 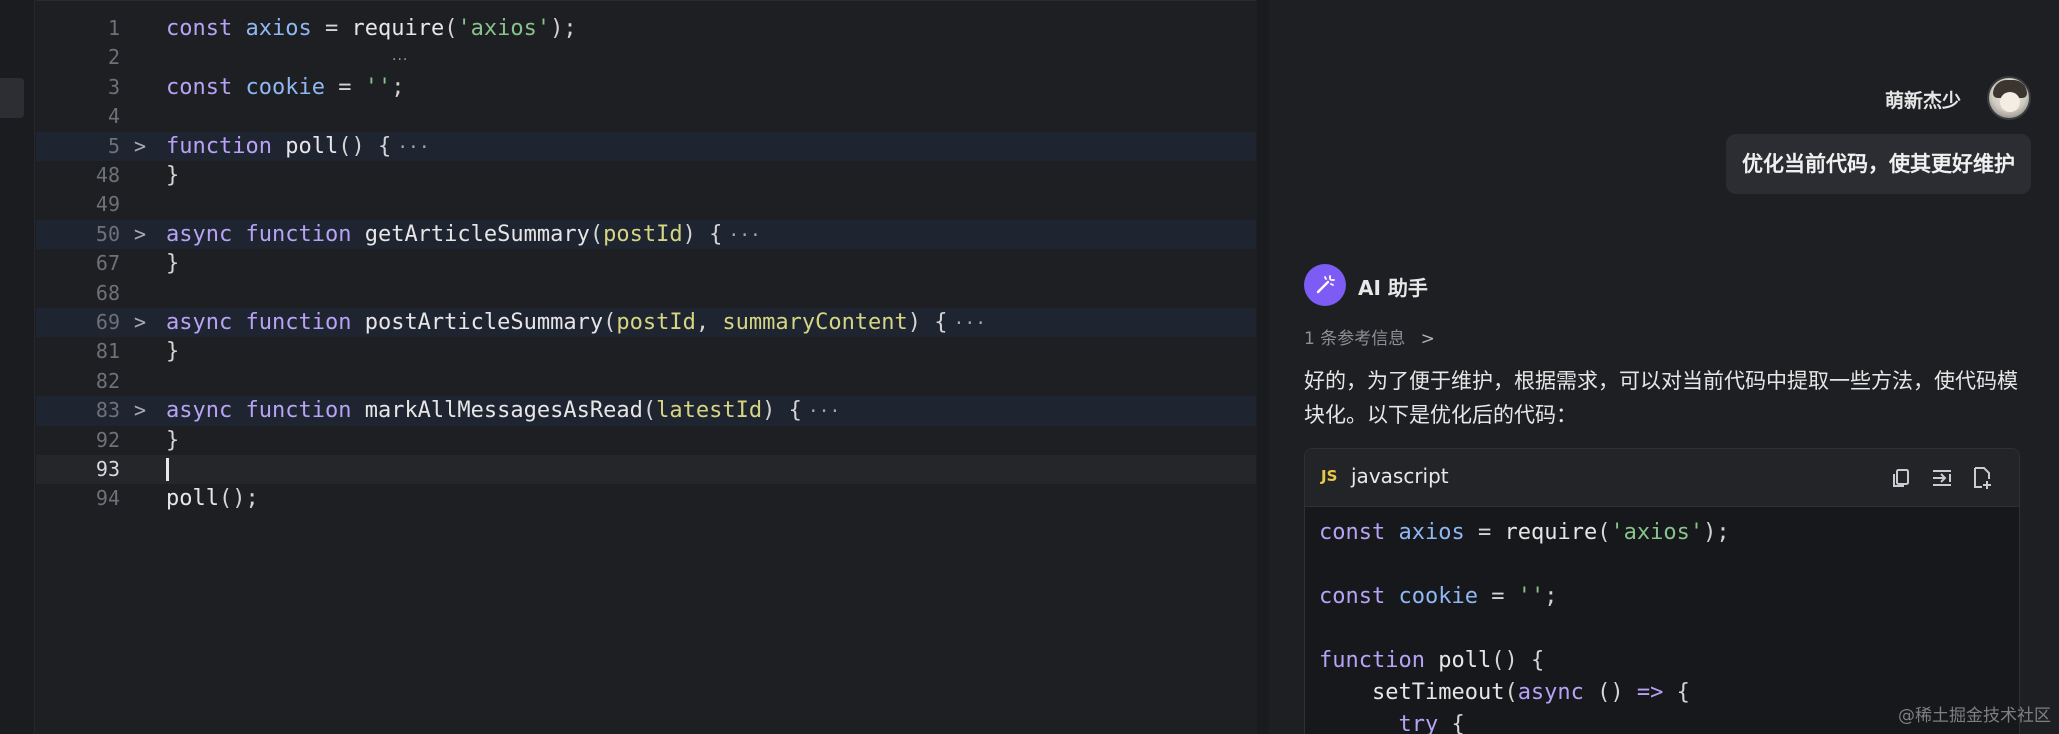 I want to click on editor-line: 67}, so click(x=646, y=263).